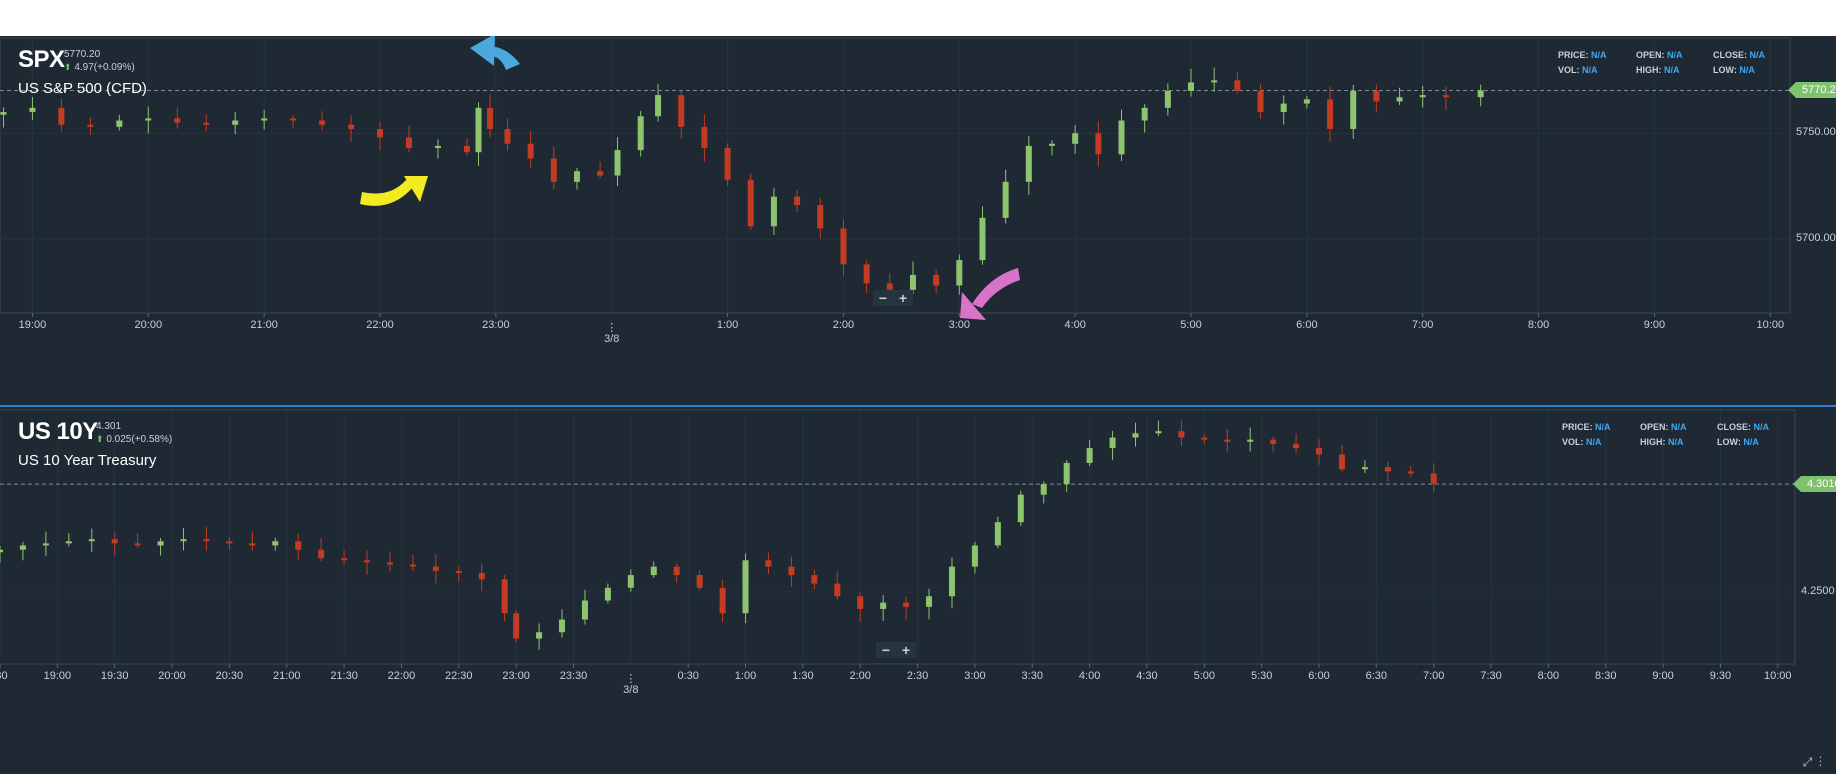 This screenshot has width=1836, height=774. Describe the element at coordinates (84, 67) in the screenshot. I see `spx-change: 4.97` at that location.